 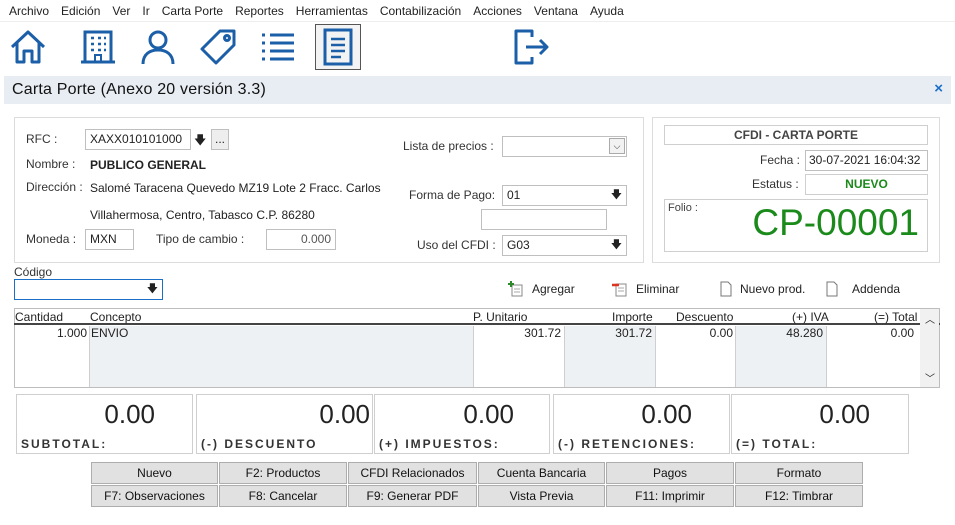 What do you see at coordinates (670, 496) in the screenshot?
I see `imprimir-button: F11: Imprimir` at bounding box center [670, 496].